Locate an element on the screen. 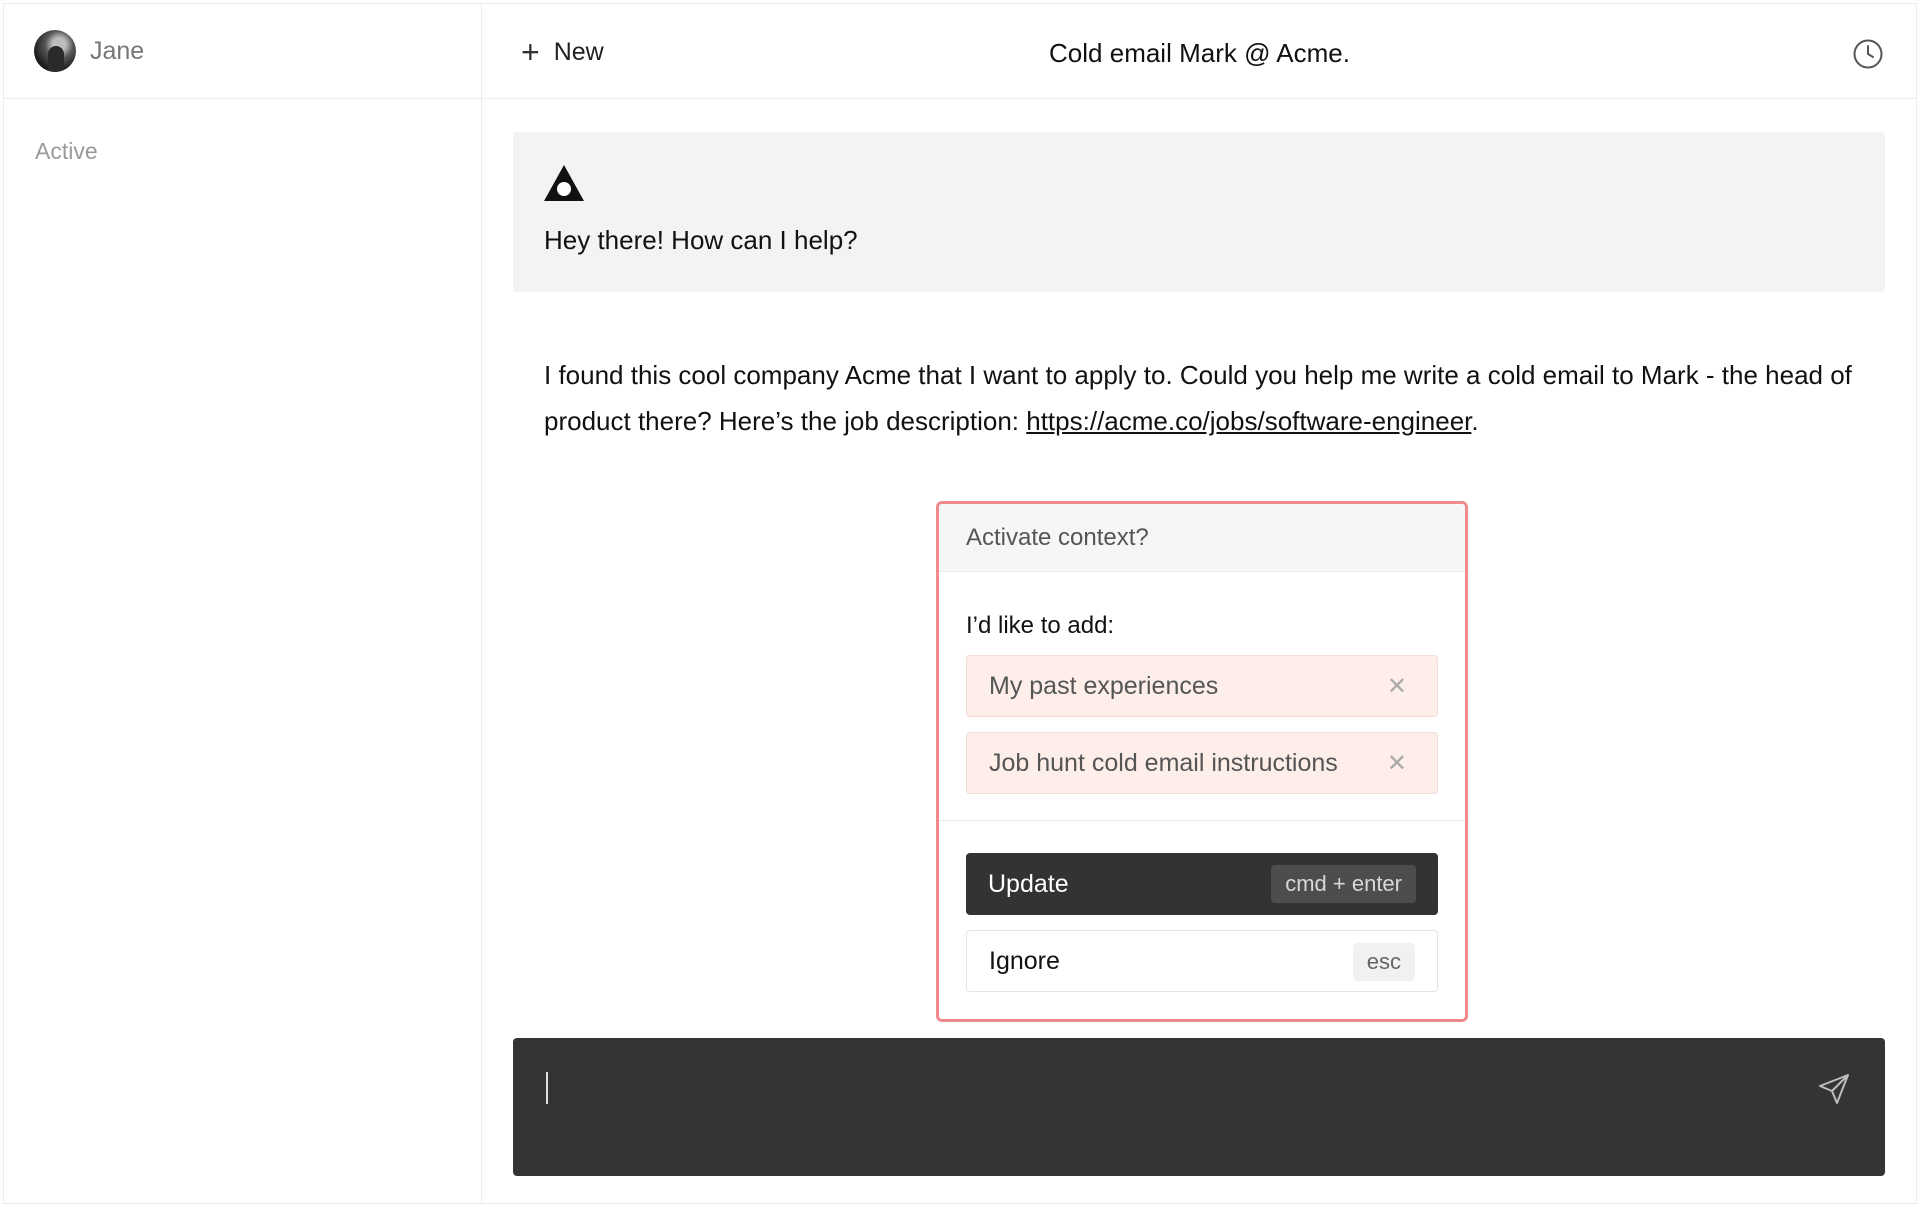  clock-icon is located at coordinates (1868, 54).